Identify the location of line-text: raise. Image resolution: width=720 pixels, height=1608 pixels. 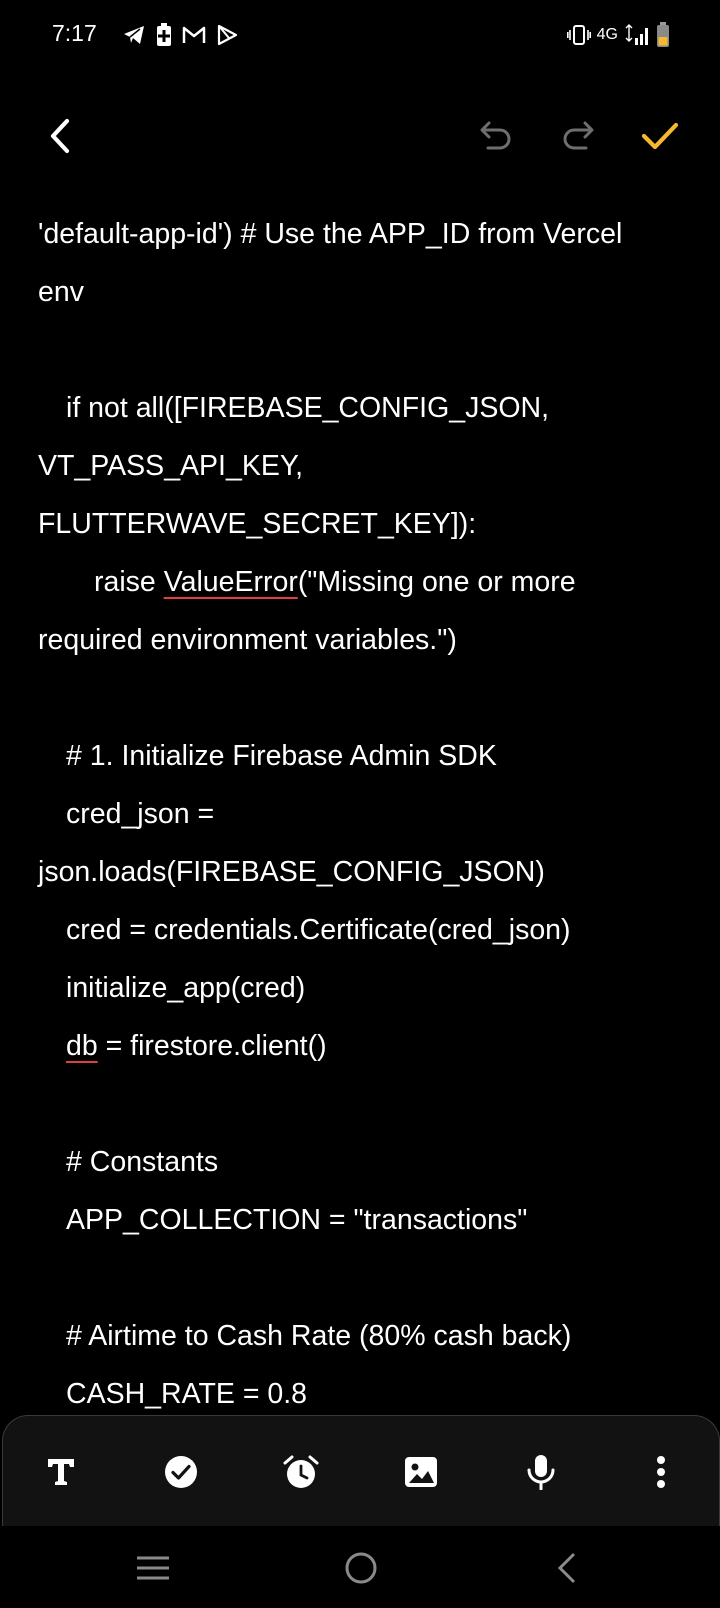
(129, 582).